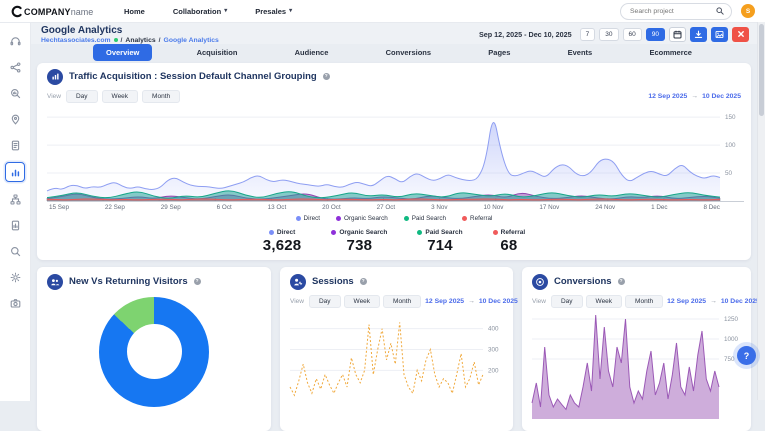  I want to click on svg-text: 300, so click(493, 349).